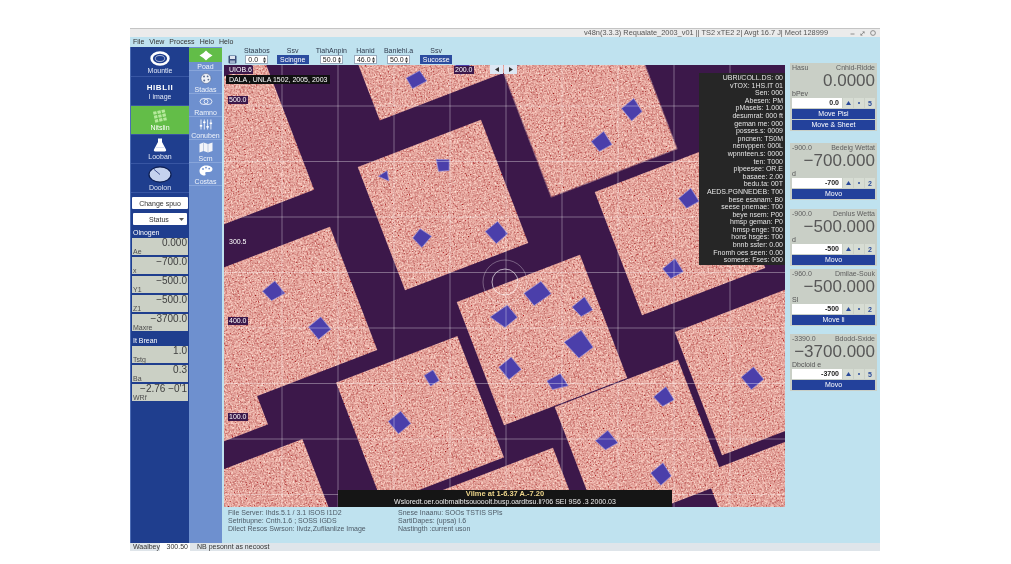  I want to click on crosshair-icon, so click(505, 282).